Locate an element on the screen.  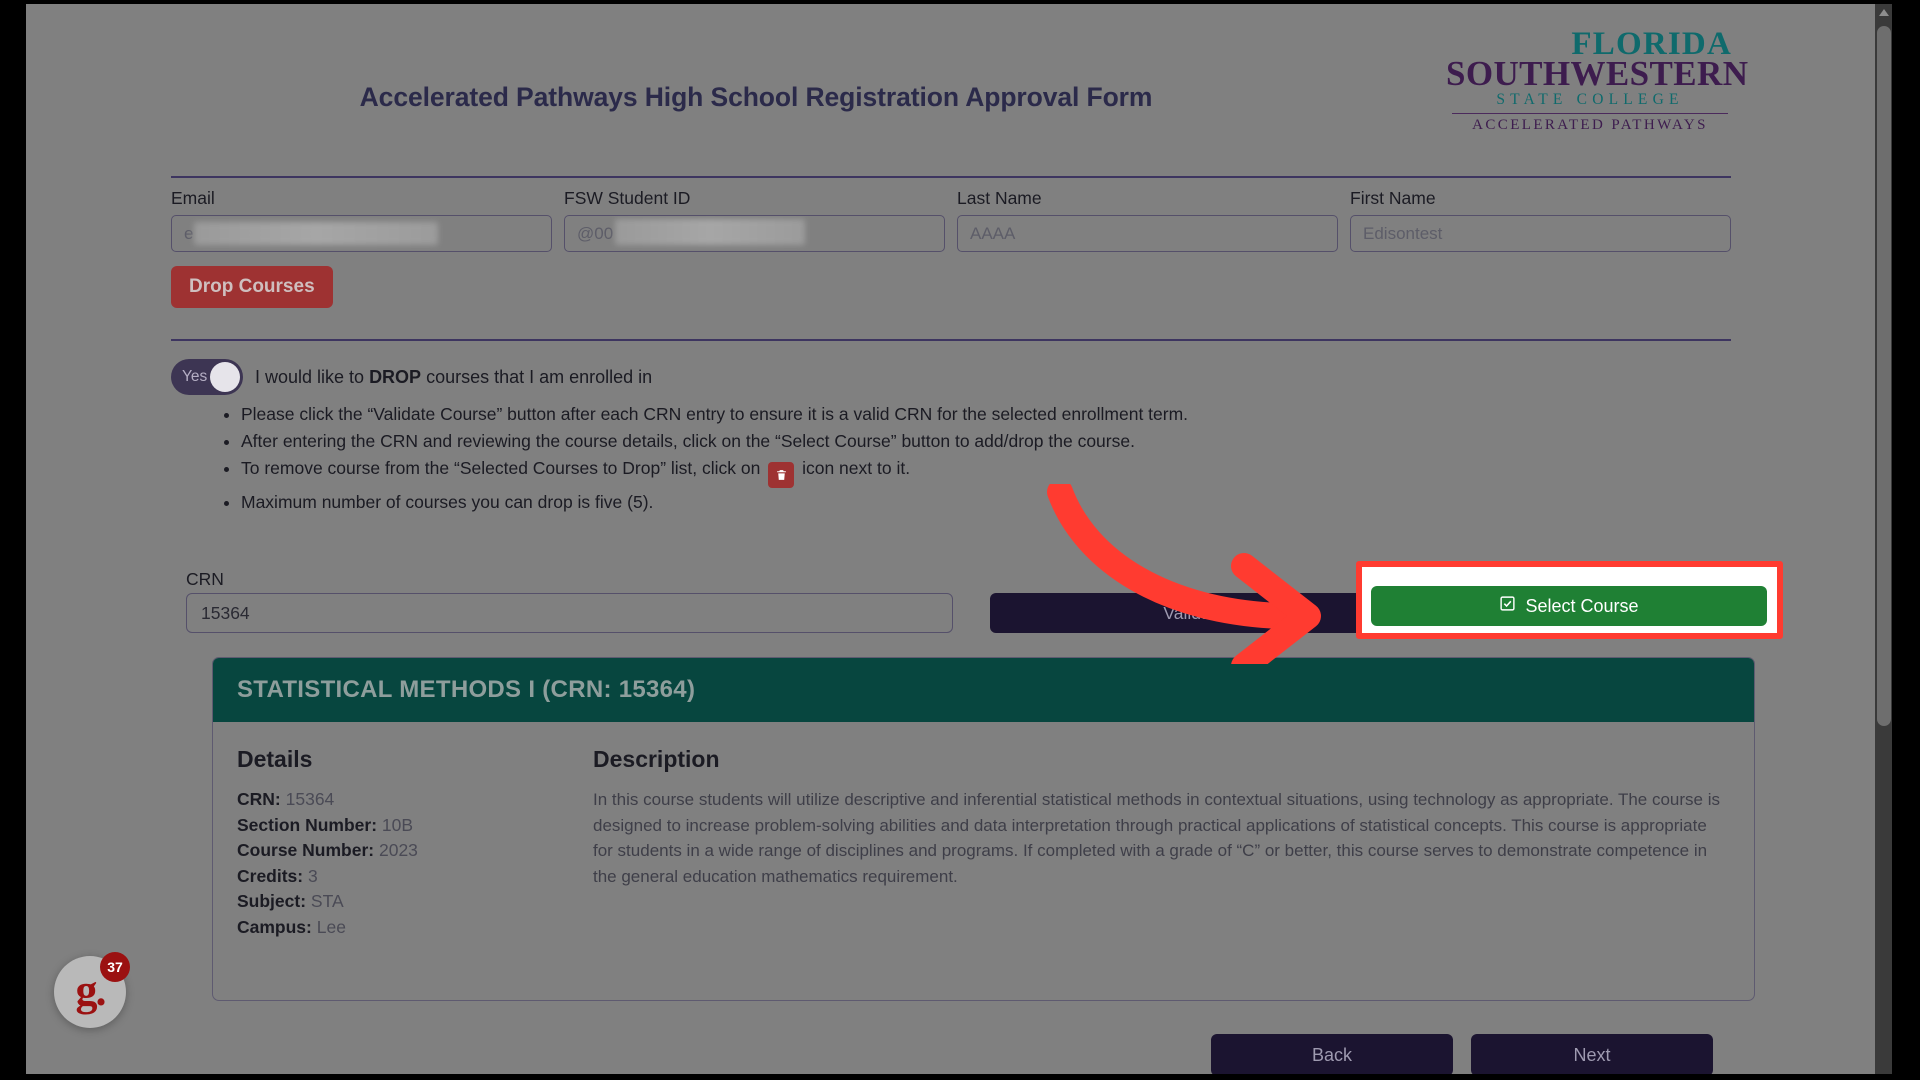
grammarly-suggestion-count: 37 is located at coordinates (115, 967).